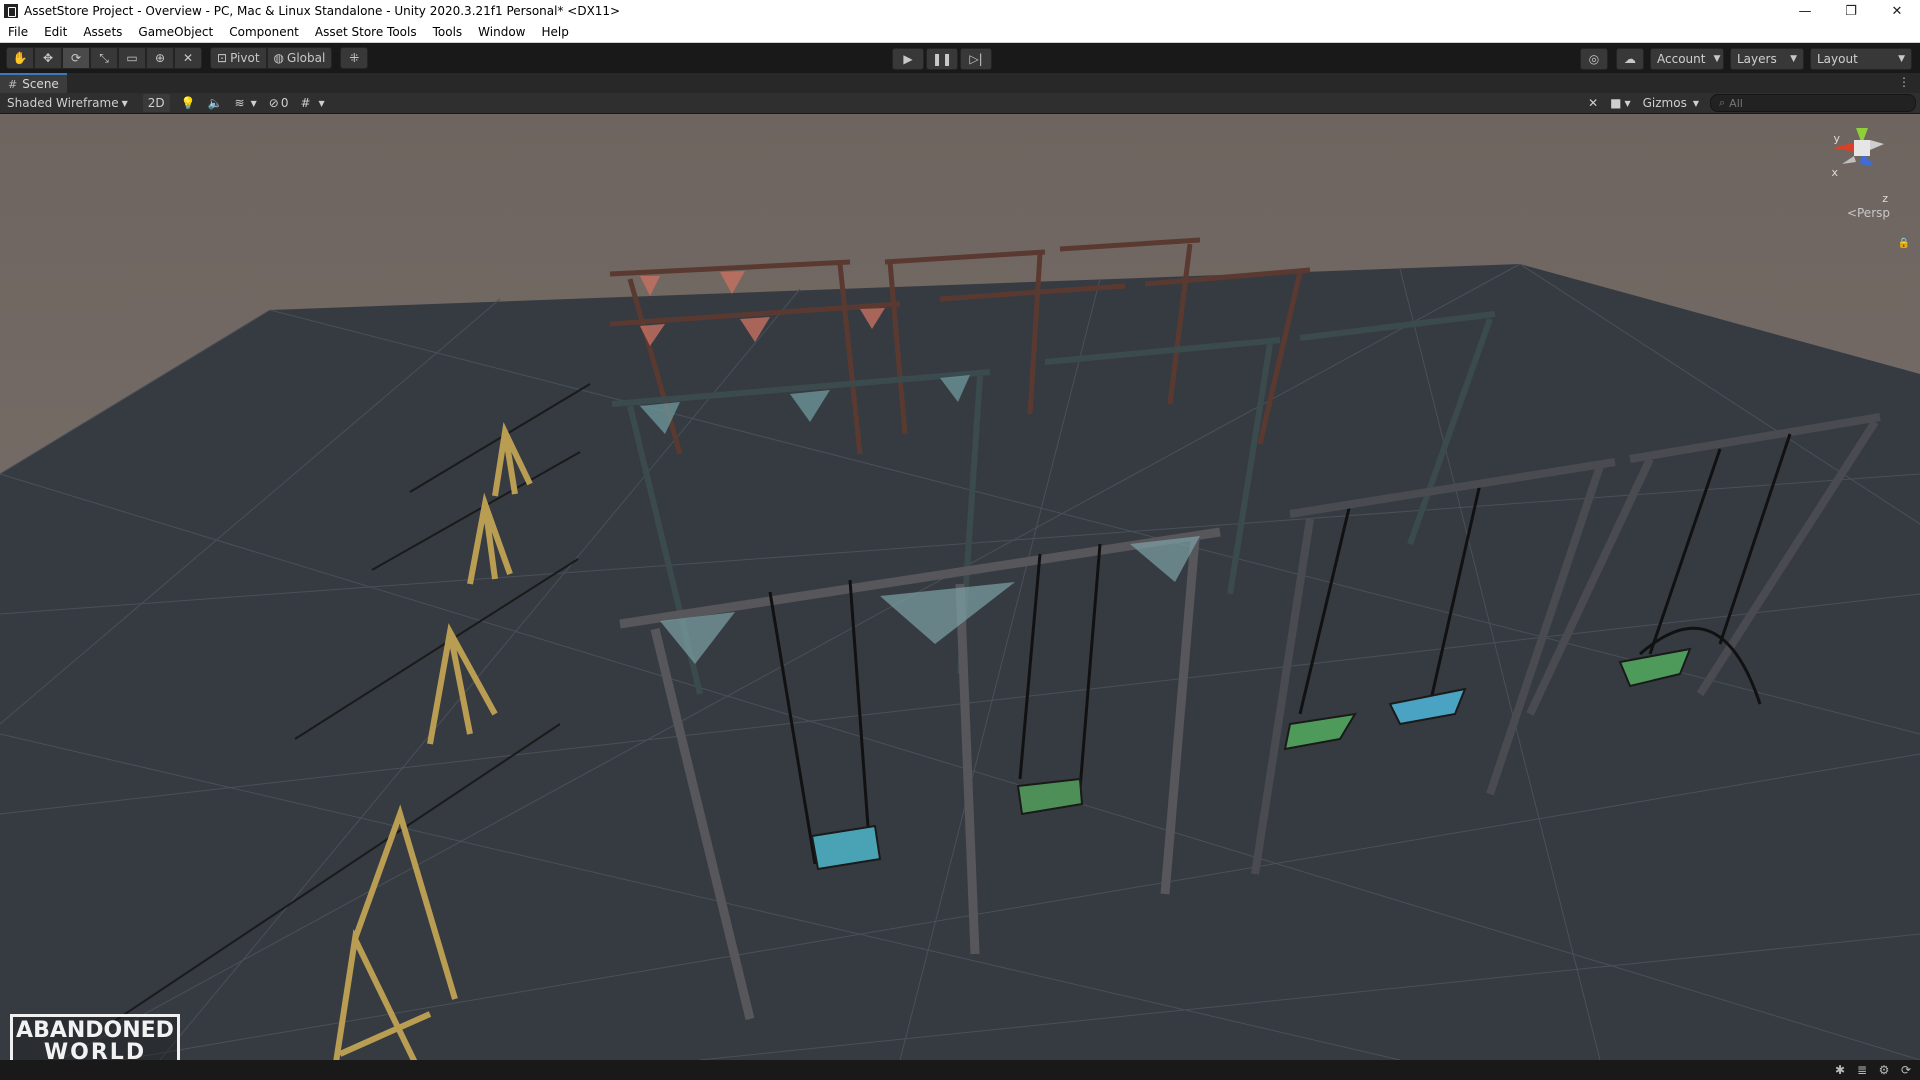  I want to click on play-icon: ▶, so click(908, 59).